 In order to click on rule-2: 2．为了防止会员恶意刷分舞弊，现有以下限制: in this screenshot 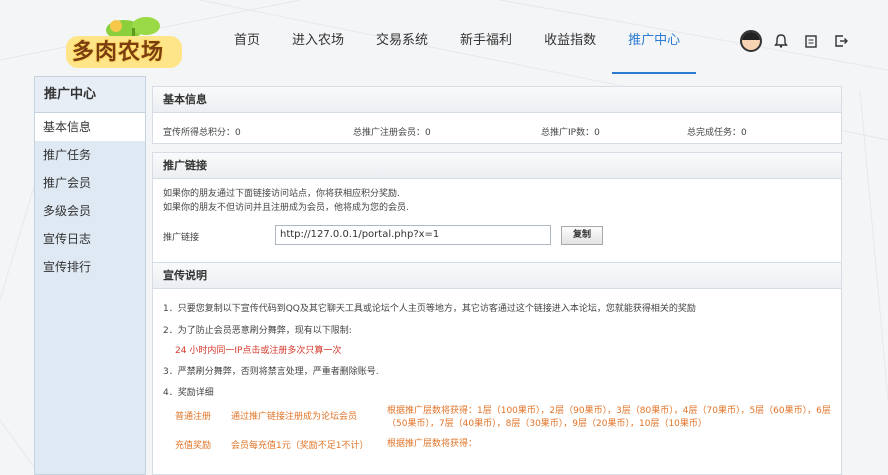, I will do `click(257, 331)`.